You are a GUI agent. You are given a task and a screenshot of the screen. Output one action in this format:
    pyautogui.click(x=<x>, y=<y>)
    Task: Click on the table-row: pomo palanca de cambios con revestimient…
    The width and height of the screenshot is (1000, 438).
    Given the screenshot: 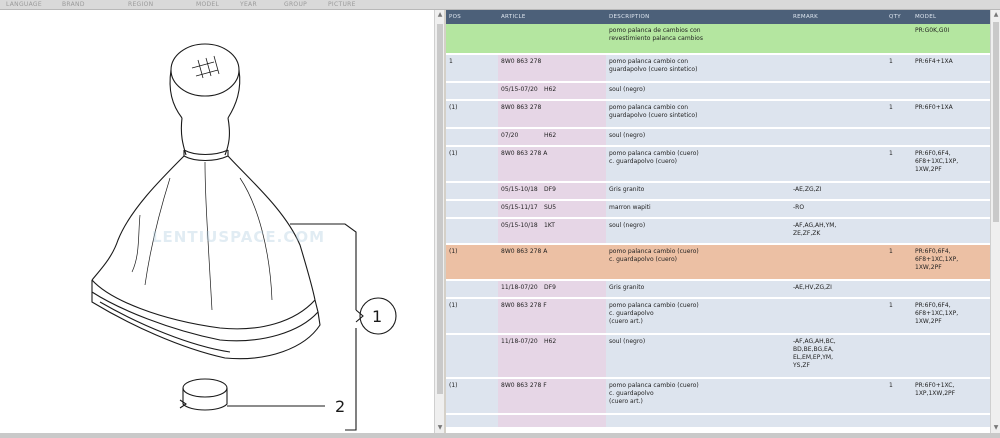 What is the action you would take?
    pyautogui.click(x=718, y=39)
    